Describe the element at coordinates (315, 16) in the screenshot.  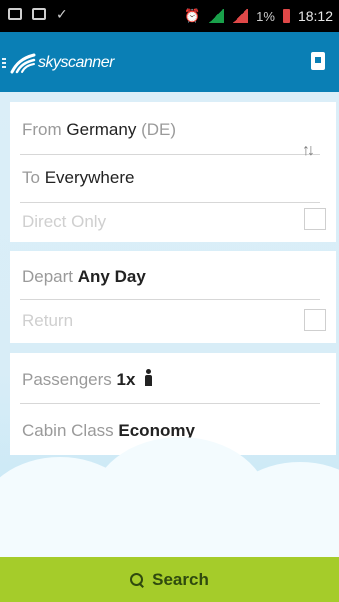
I see `status-time: 18:12` at that location.